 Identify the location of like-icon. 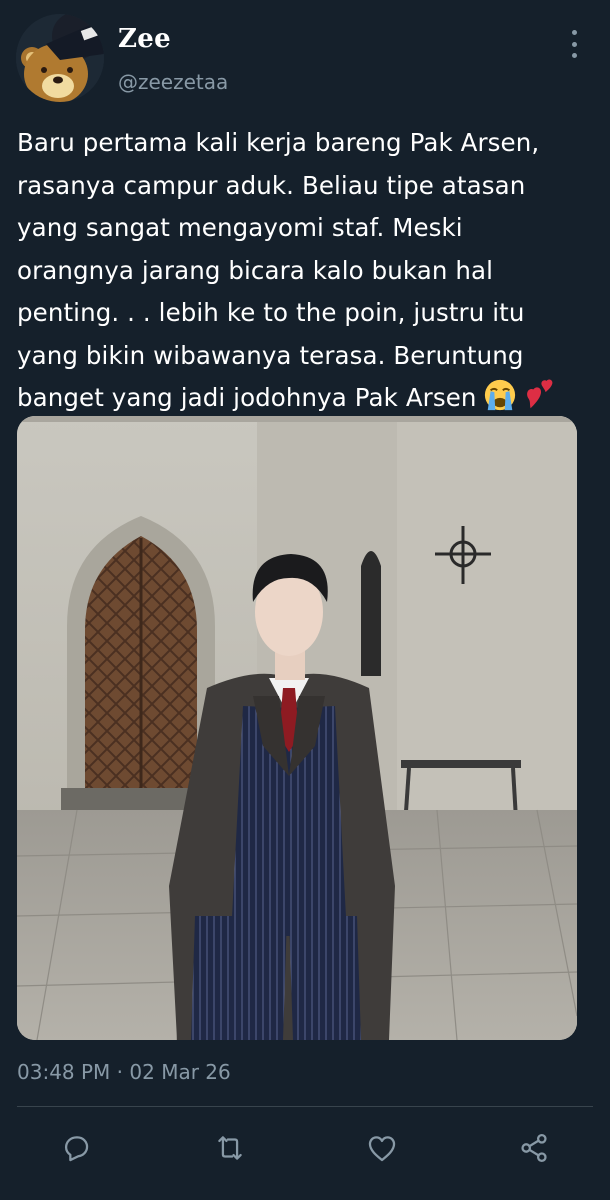
(382, 1149).